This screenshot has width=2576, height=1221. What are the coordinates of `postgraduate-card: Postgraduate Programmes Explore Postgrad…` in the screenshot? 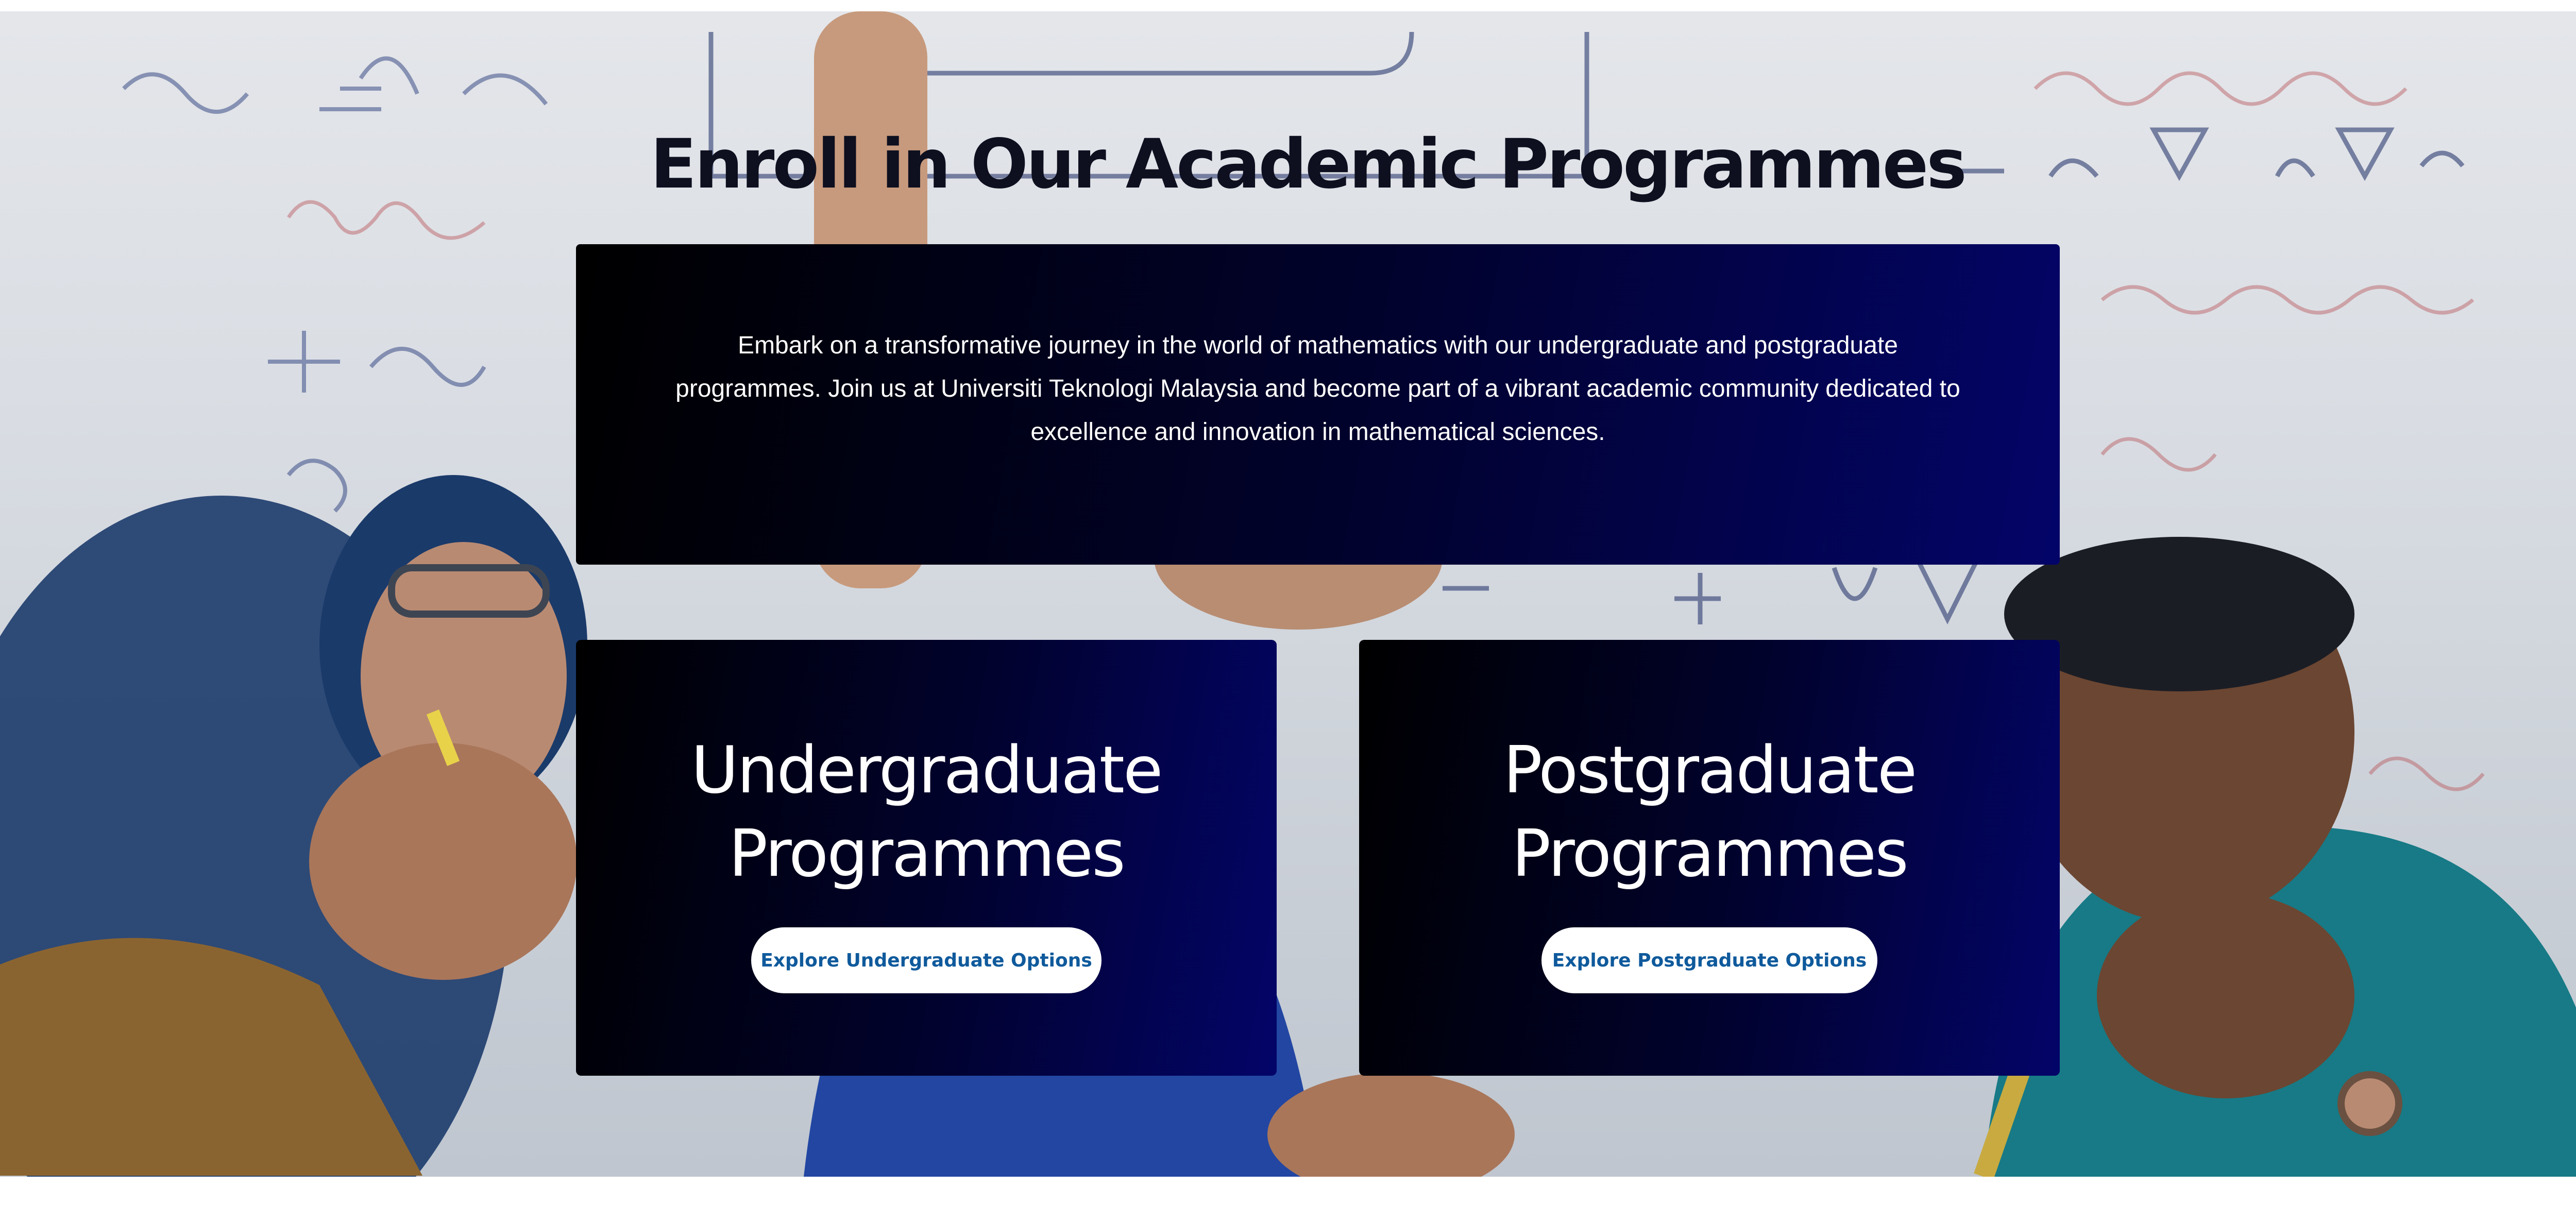 It's located at (1709, 858).